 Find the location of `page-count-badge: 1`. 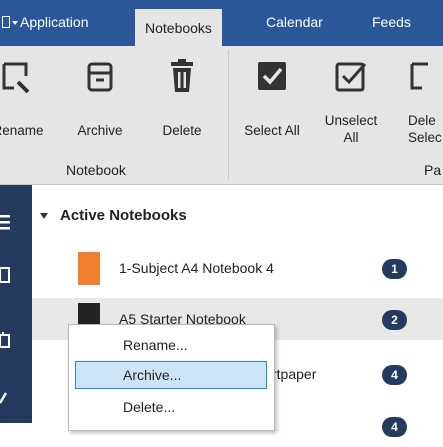

page-count-badge: 1 is located at coordinates (394, 269).